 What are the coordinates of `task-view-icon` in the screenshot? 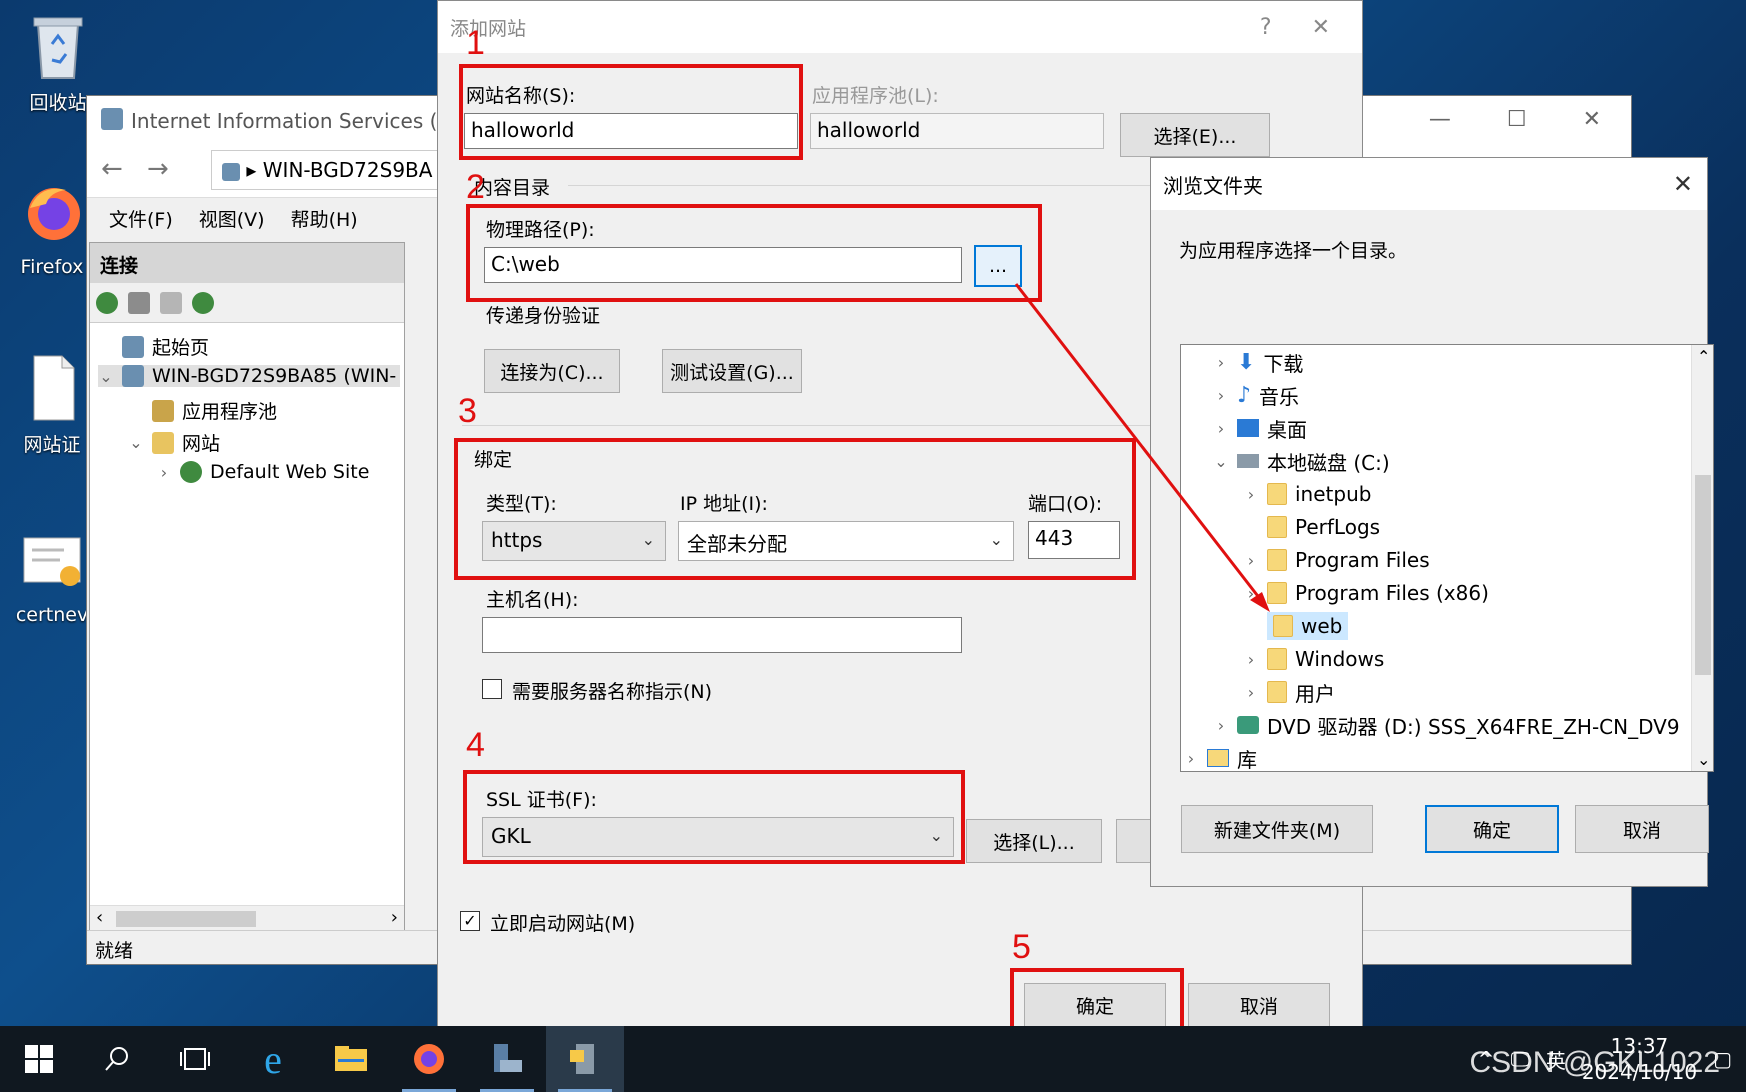 It's located at (195, 1059).